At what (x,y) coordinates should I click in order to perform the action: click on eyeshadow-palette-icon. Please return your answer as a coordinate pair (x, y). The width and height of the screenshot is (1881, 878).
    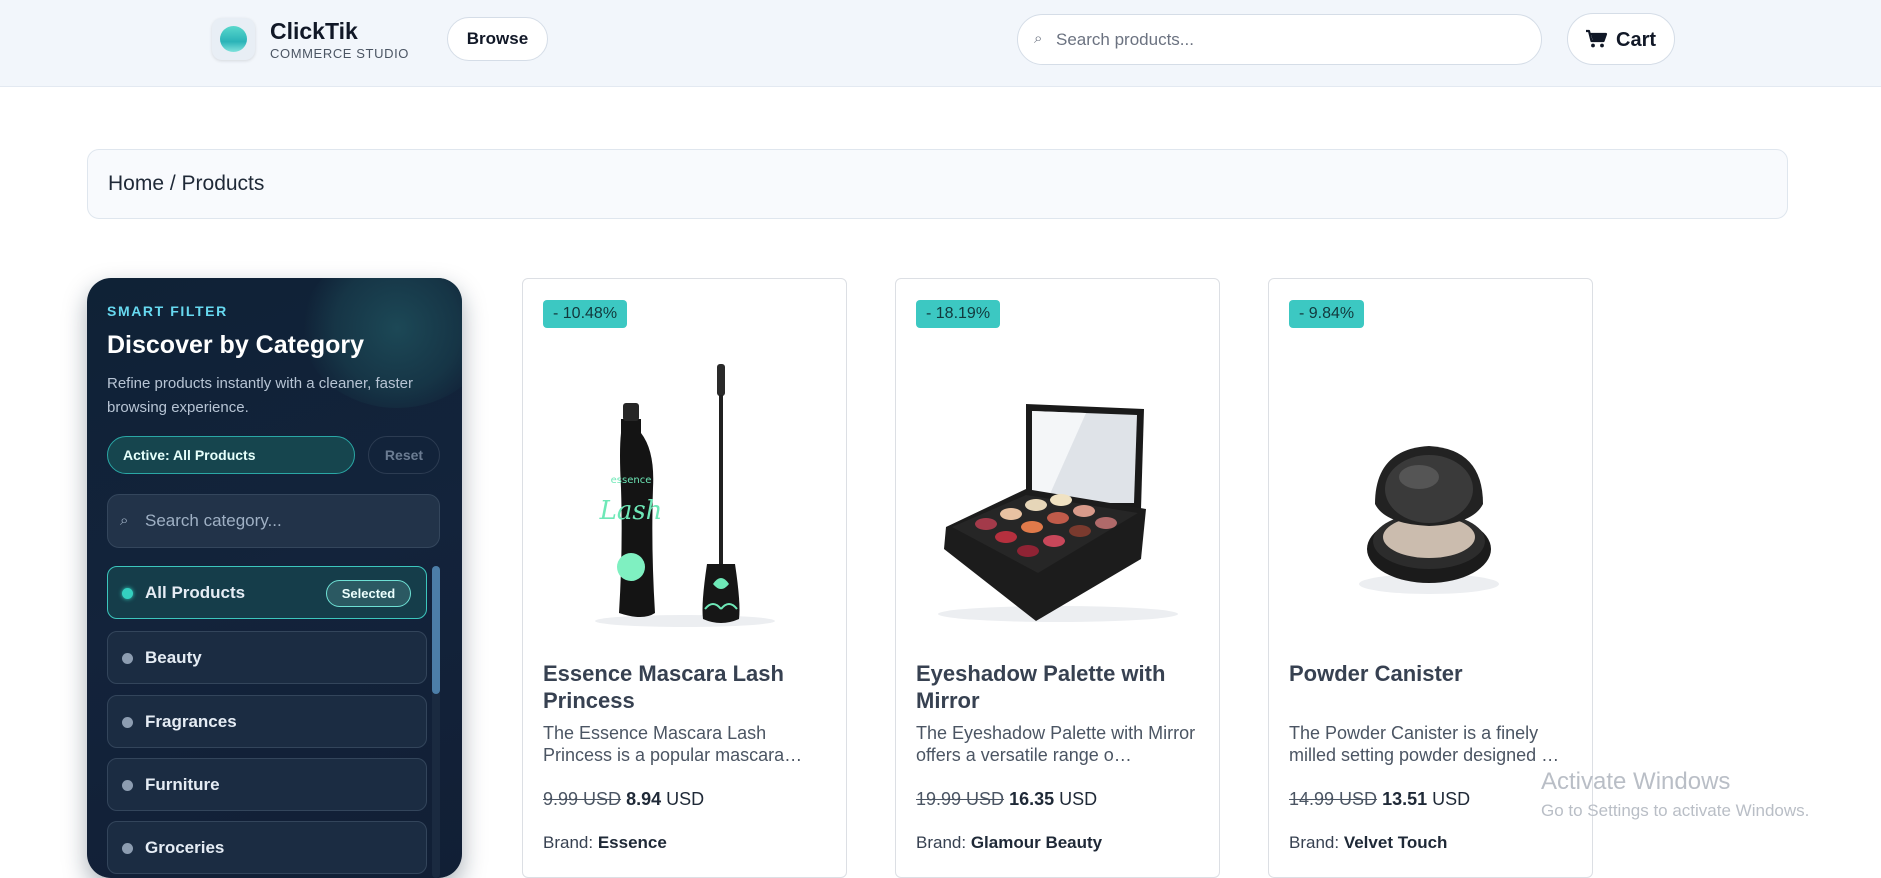
    Looking at the image, I should click on (1058, 494).